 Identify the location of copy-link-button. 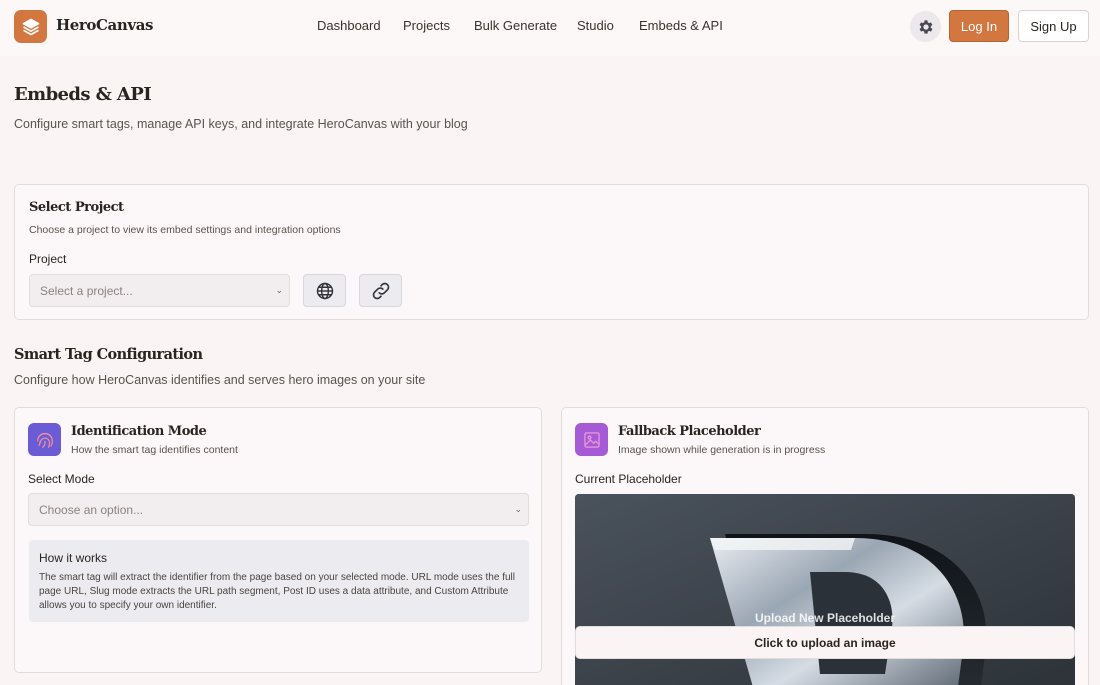
(380, 290).